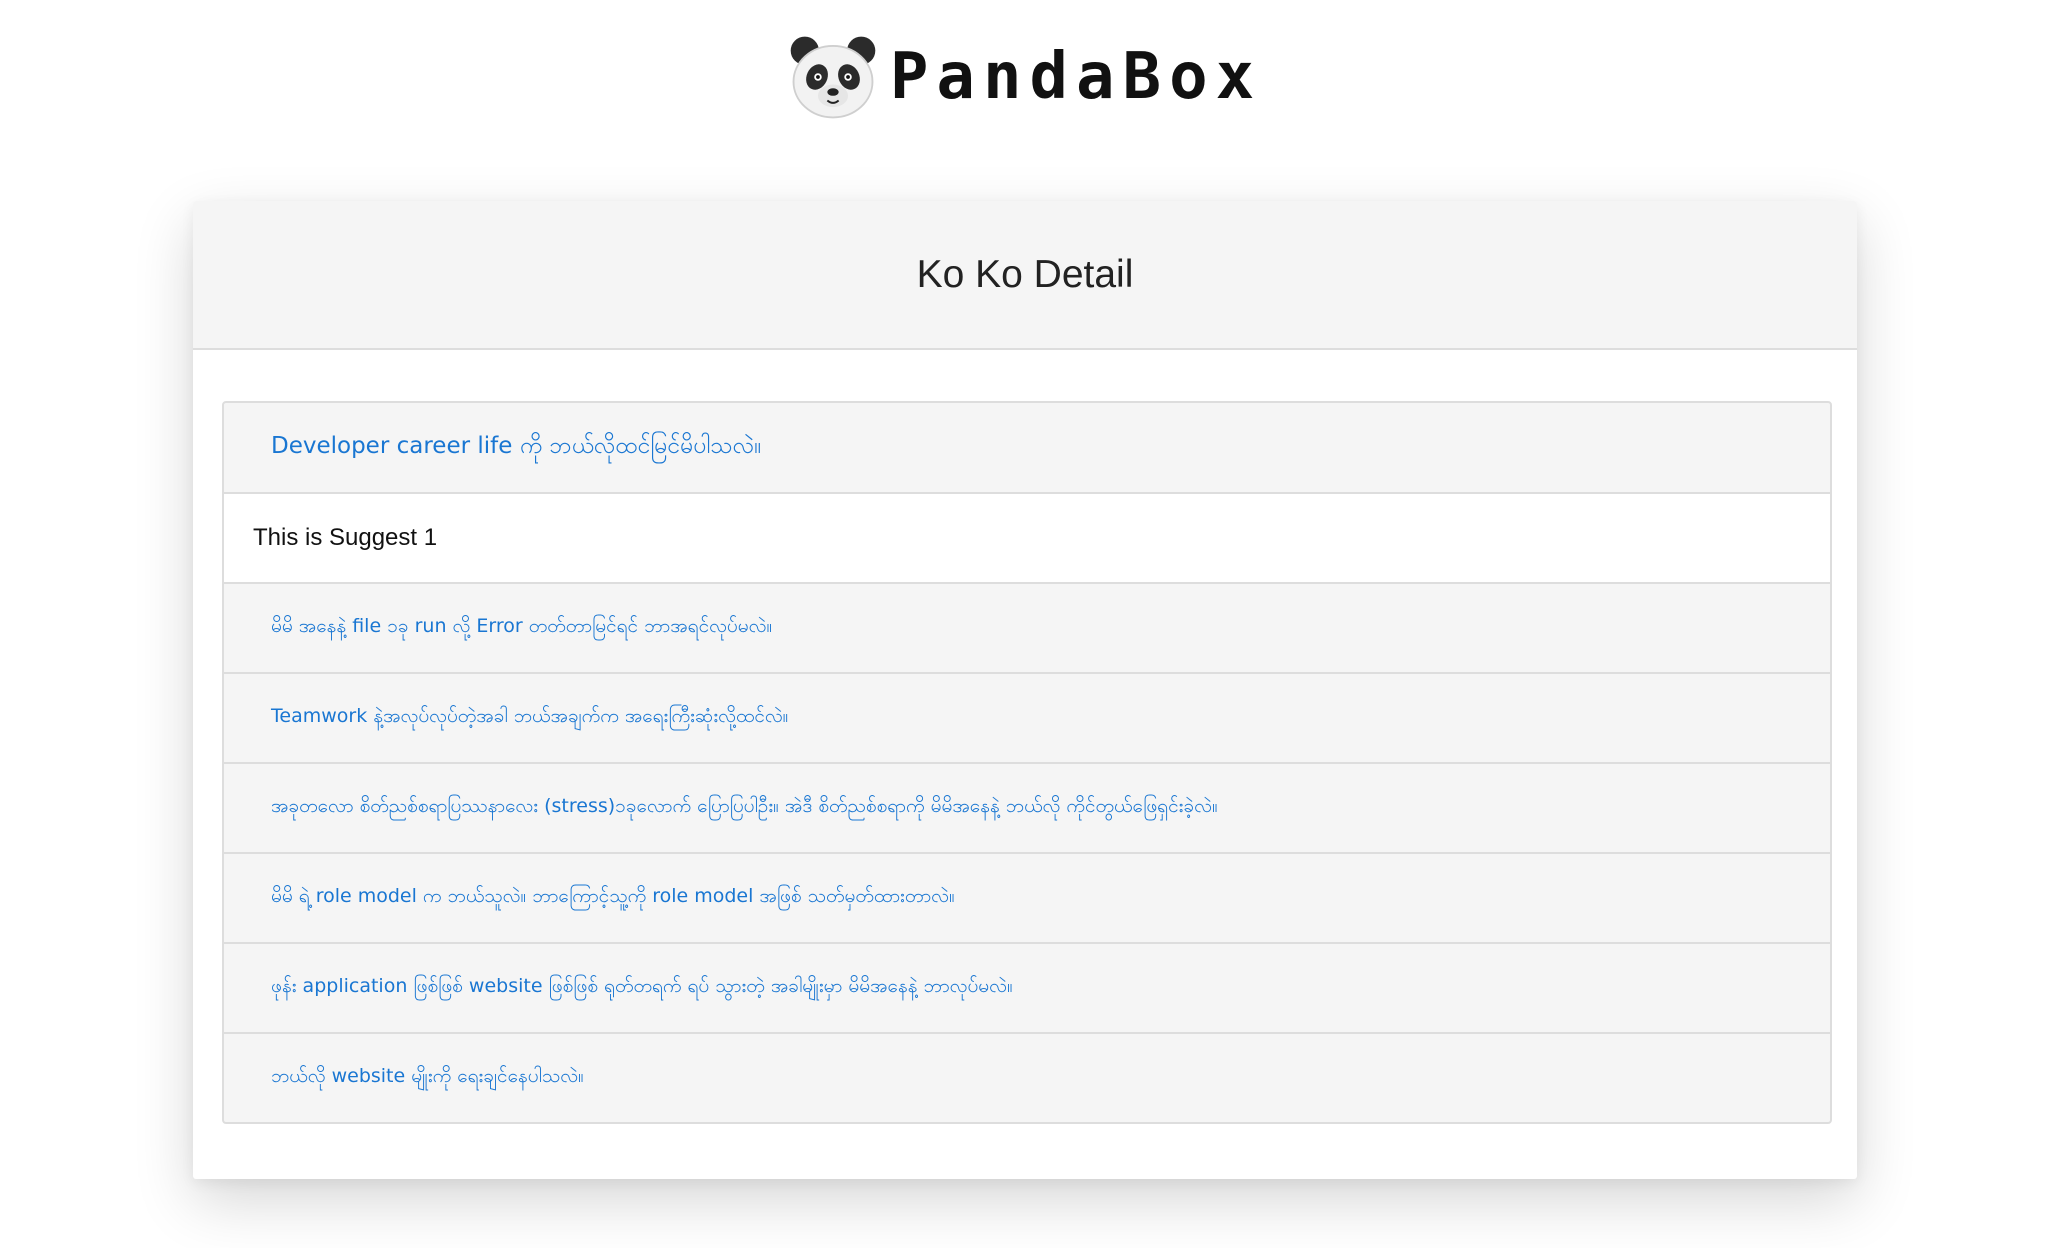 This screenshot has height=1248, width=2048. Describe the element at coordinates (427, 1078) in the screenshot. I see `question-link: ဘယ်လို website မျိုးကို ရေးချင်နေပါသလဲ။` at that location.